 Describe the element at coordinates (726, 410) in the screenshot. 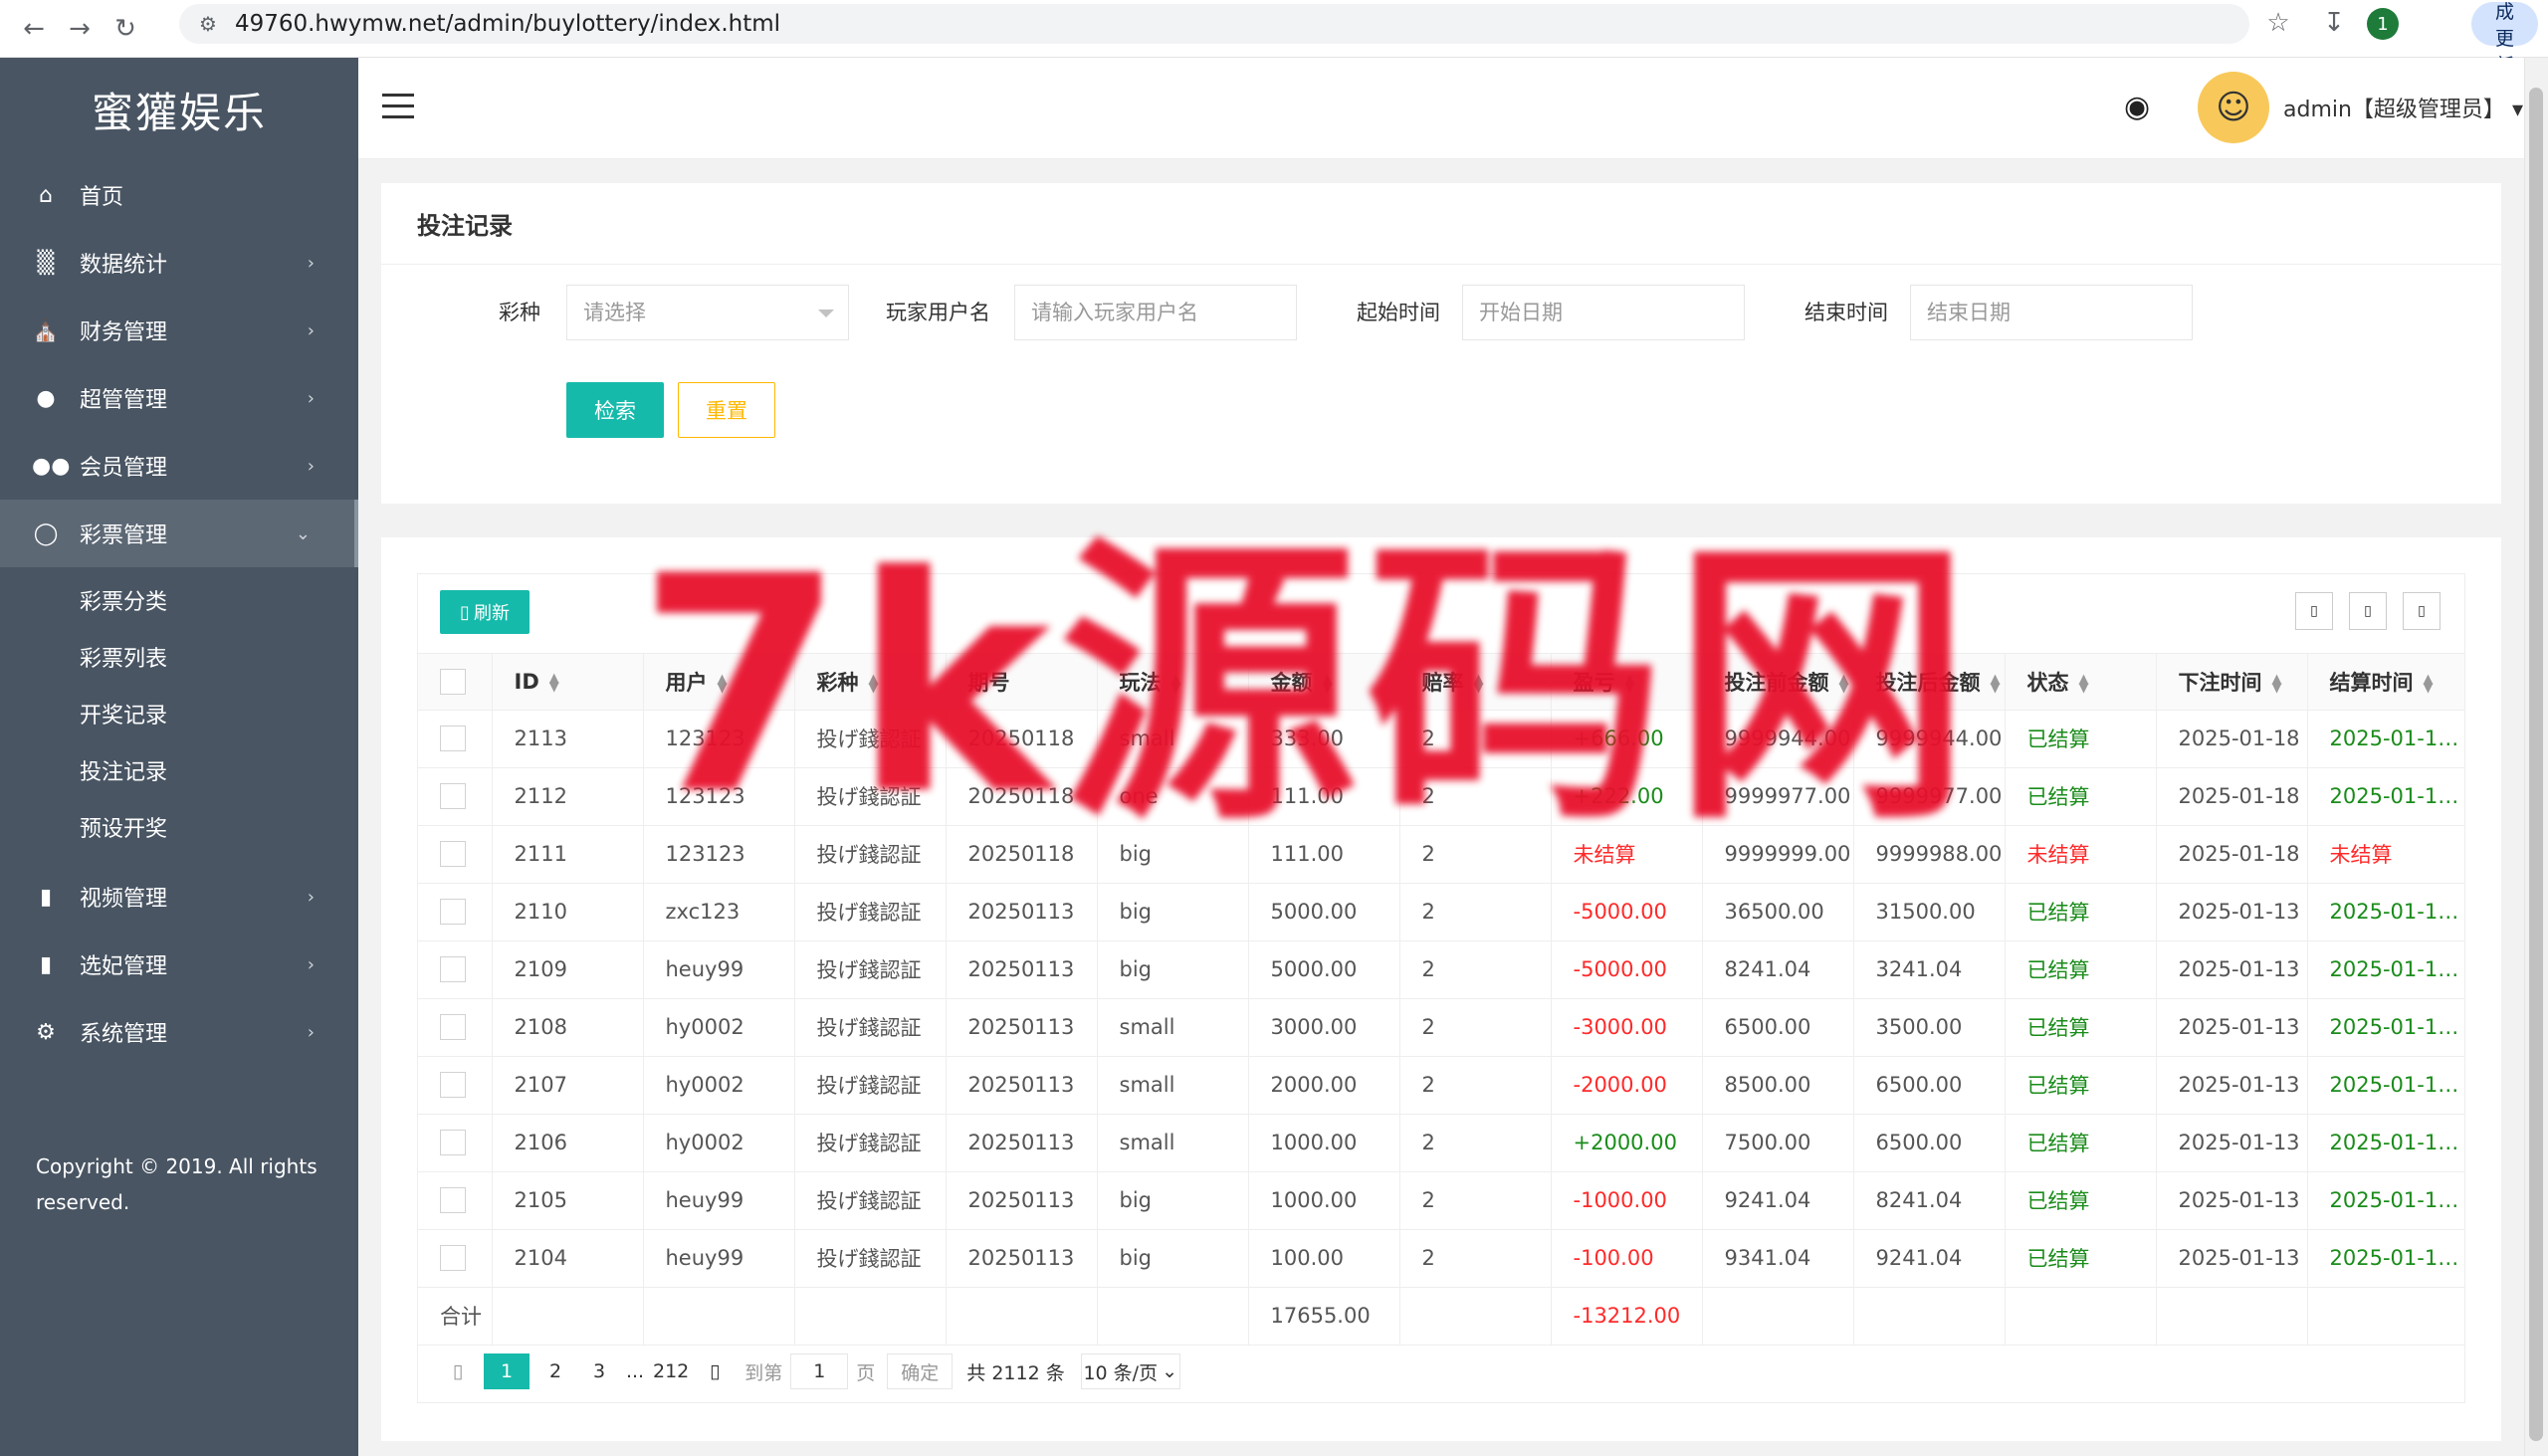

I see `reset-button: 重置` at that location.